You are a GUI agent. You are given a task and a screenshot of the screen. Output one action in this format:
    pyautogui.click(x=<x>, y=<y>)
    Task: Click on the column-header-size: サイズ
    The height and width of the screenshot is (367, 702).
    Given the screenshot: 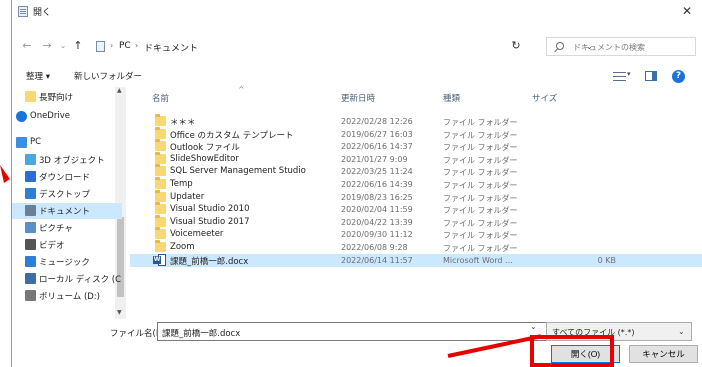 What is the action you would take?
    pyautogui.click(x=544, y=98)
    